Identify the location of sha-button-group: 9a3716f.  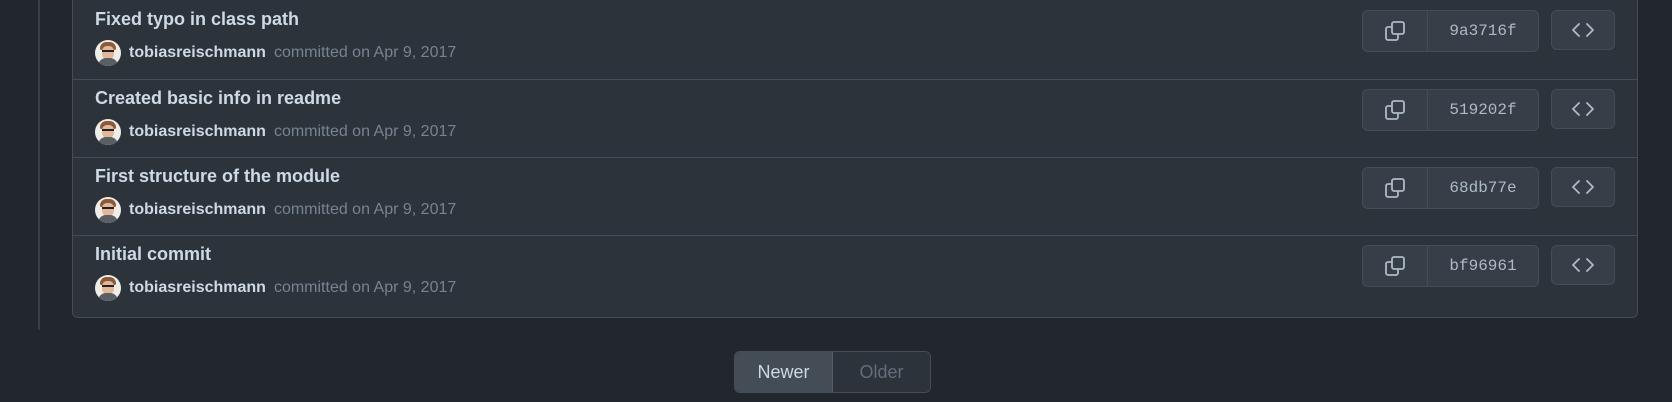
(1450, 31).